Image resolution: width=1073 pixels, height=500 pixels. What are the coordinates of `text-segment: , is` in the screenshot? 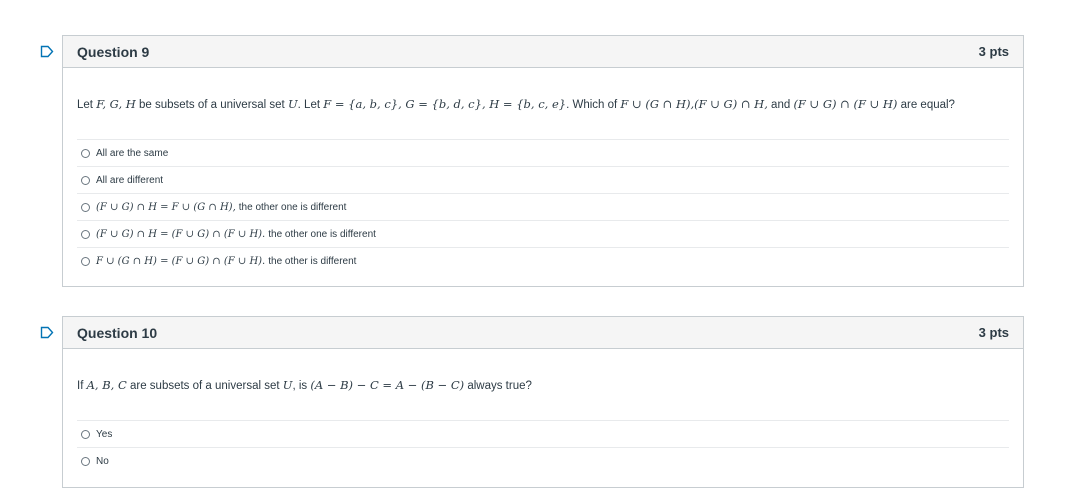 It's located at (301, 386).